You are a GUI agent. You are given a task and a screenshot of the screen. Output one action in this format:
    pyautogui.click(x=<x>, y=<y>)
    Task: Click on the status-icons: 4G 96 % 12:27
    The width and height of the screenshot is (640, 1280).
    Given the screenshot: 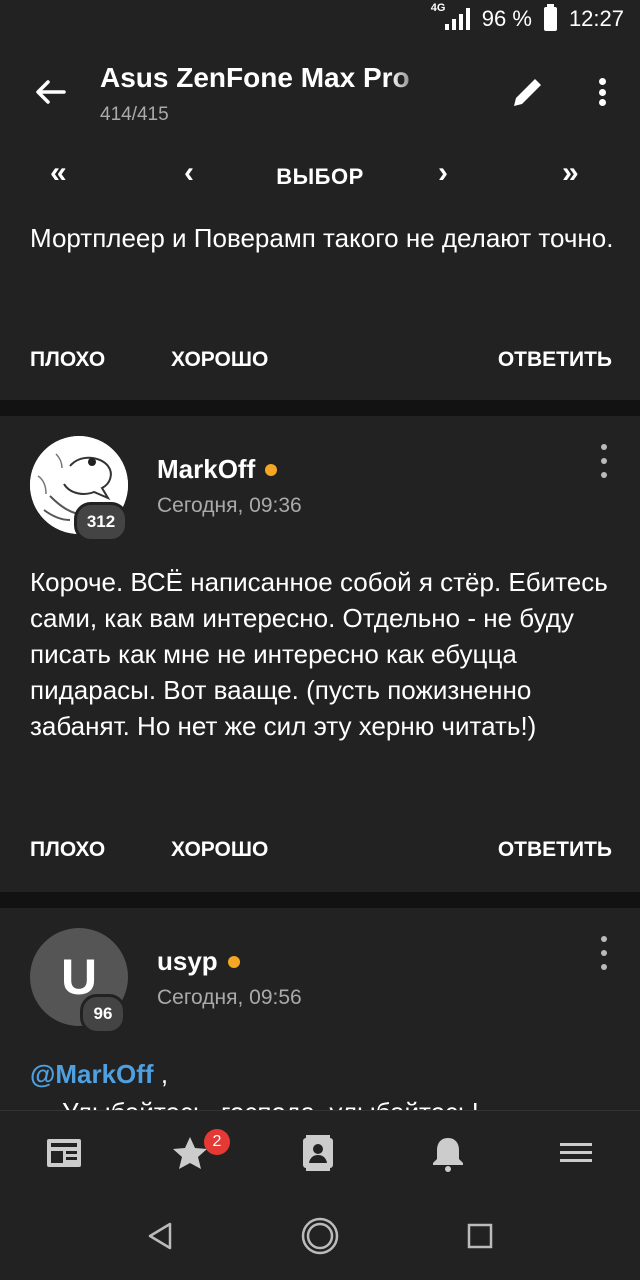 What is the action you would take?
    pyautogui.click(x=527, y=17)
    